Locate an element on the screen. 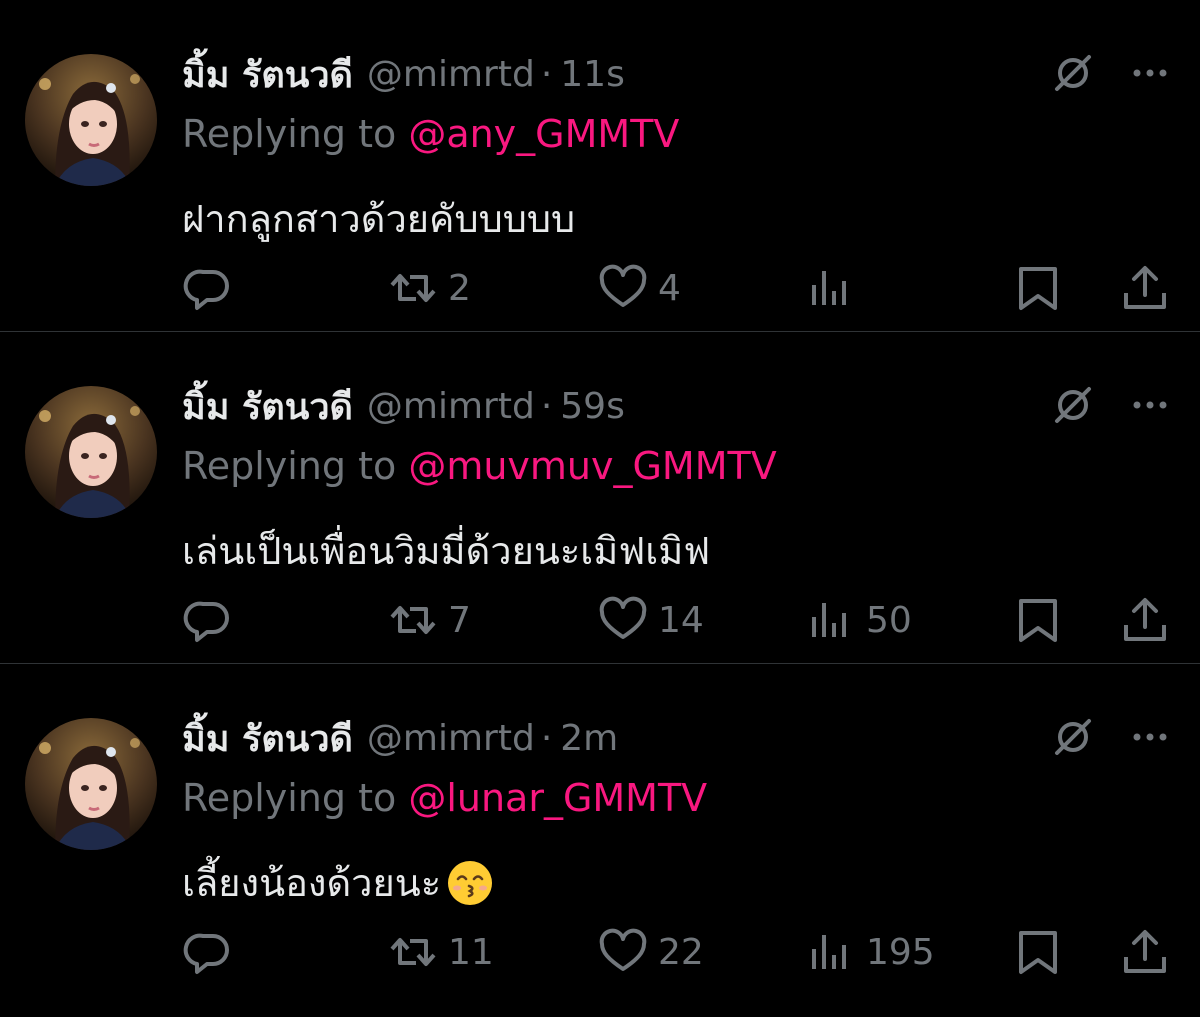 The image size is (1200, 1017). like-count: 14 is located at coordinates (681, 620).